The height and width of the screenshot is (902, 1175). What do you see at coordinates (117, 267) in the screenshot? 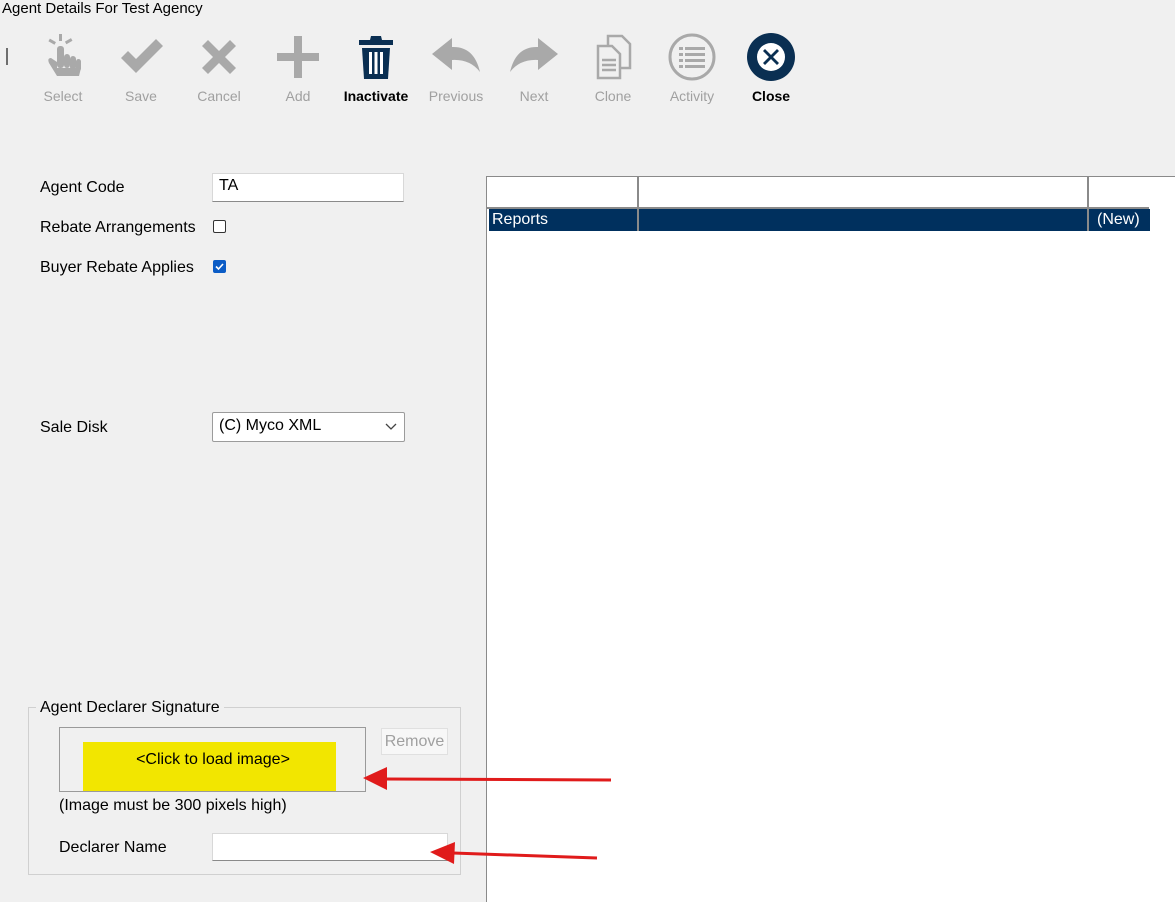
I see `buyer-rebate-label: Buyer Rebate Applies` at bounding box center [117, 267].